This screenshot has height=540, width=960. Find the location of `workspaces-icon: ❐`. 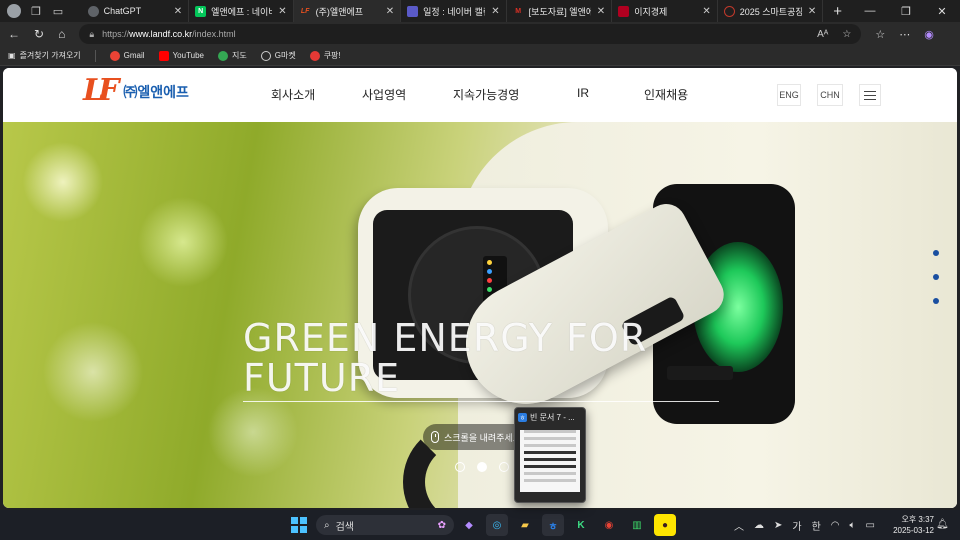

workspaces-icon: ❐ is located at coordinates (36, 11).